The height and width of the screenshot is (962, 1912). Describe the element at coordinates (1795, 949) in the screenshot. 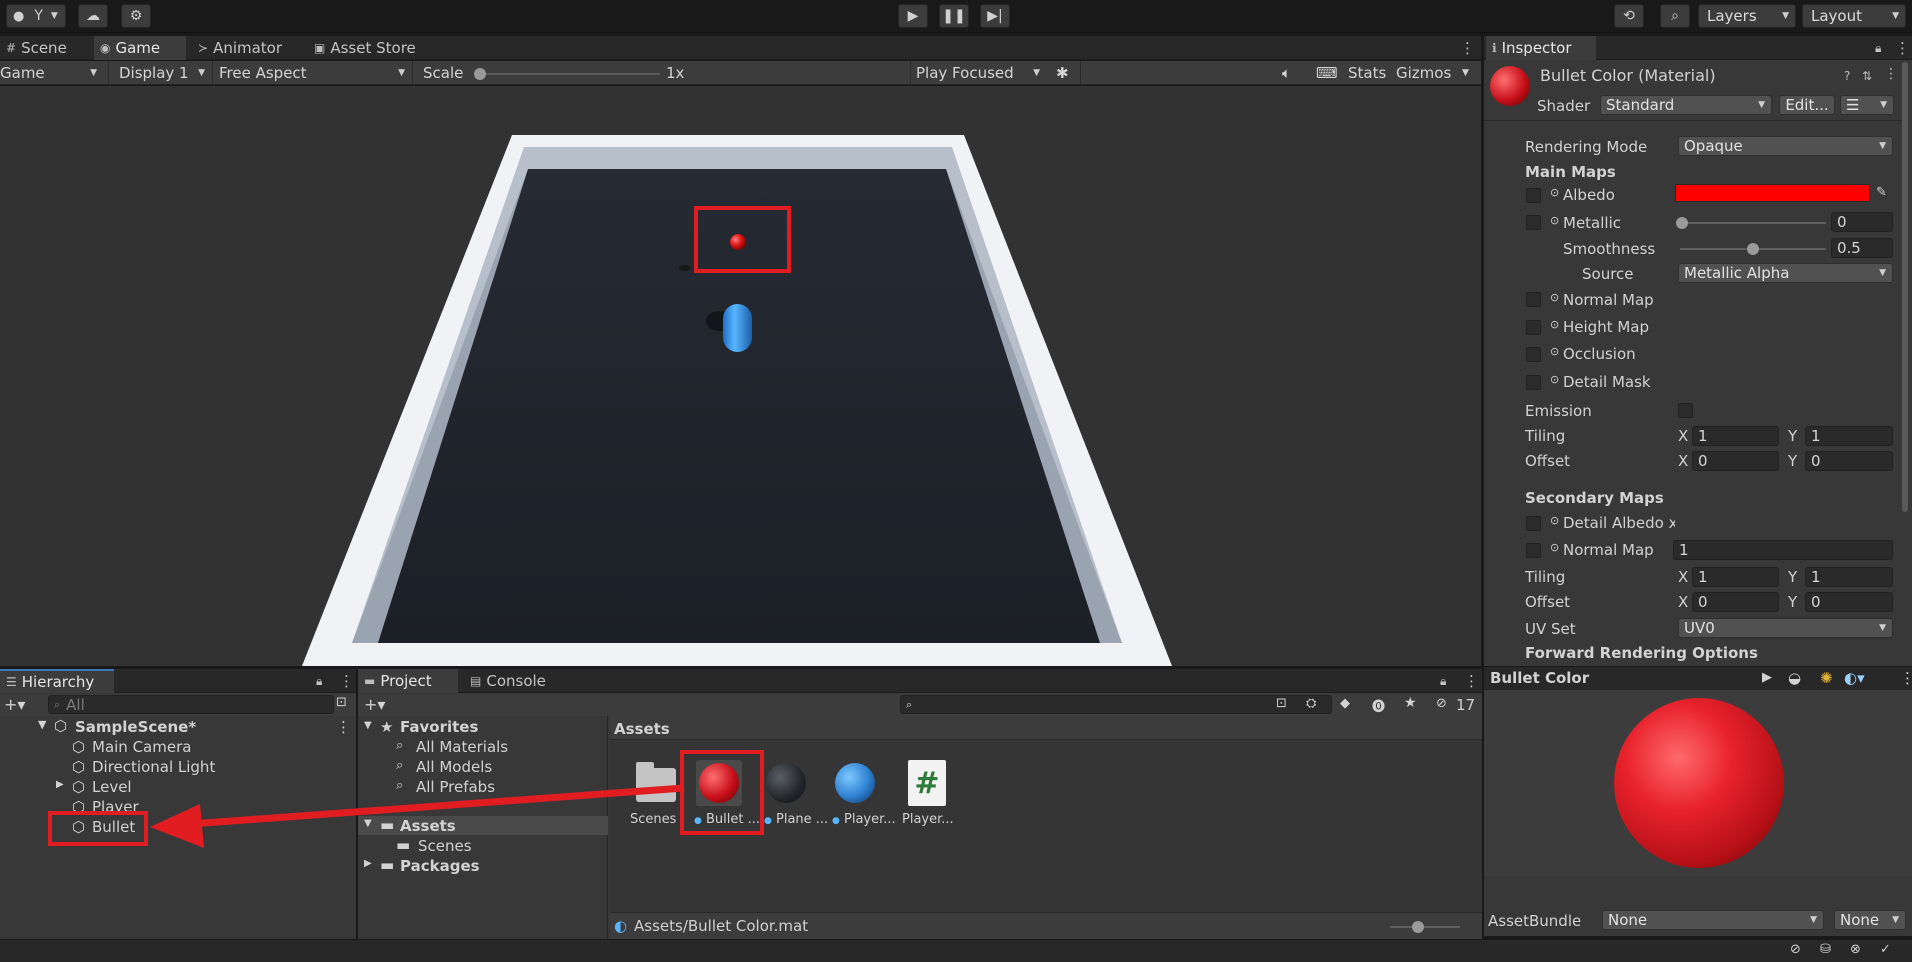

I see `debug-off-icon: ⊘` at that location.